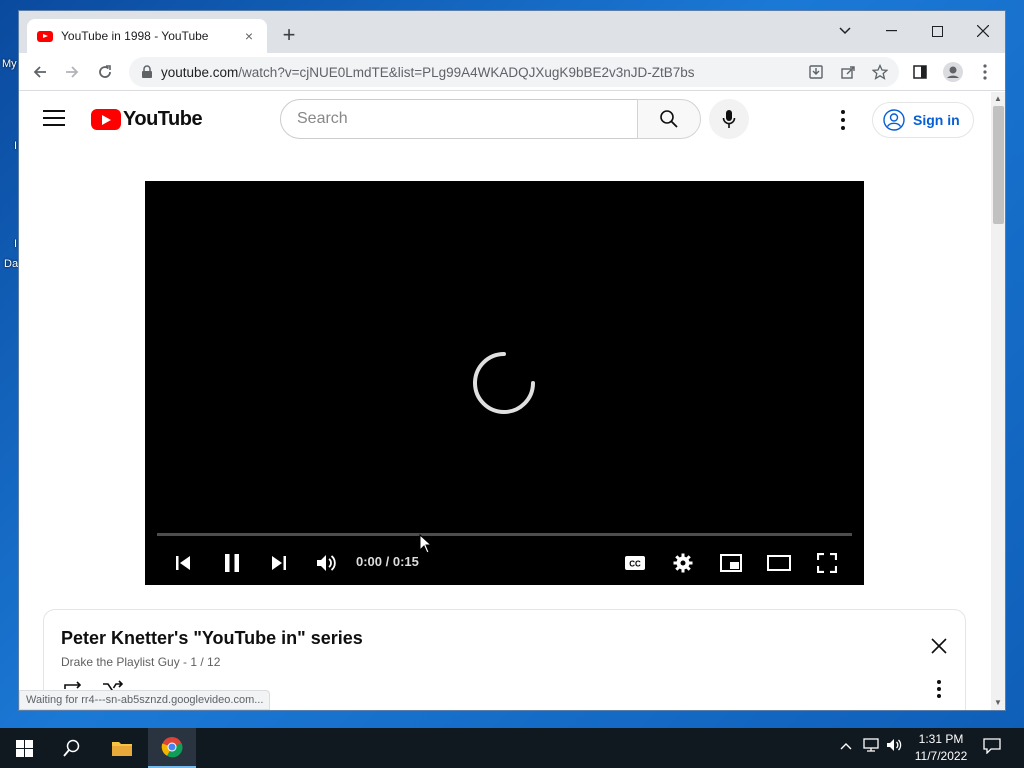  I want to click on search-icon, so click(669, 119).